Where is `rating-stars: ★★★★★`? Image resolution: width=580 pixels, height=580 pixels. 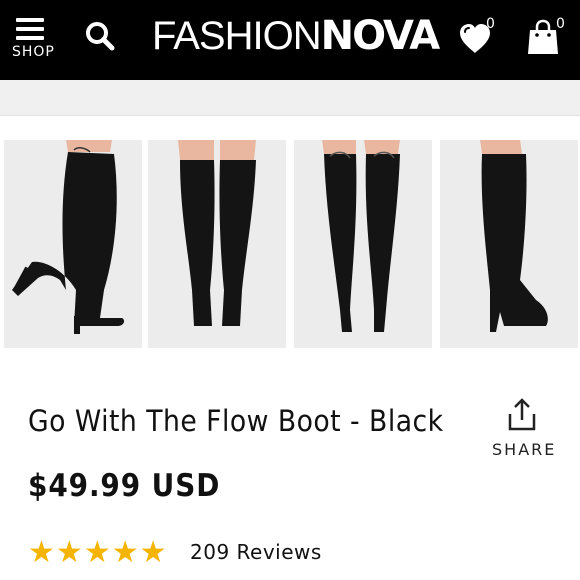 rating-stars: ★★★★★ is located at coordinates (98, 553).